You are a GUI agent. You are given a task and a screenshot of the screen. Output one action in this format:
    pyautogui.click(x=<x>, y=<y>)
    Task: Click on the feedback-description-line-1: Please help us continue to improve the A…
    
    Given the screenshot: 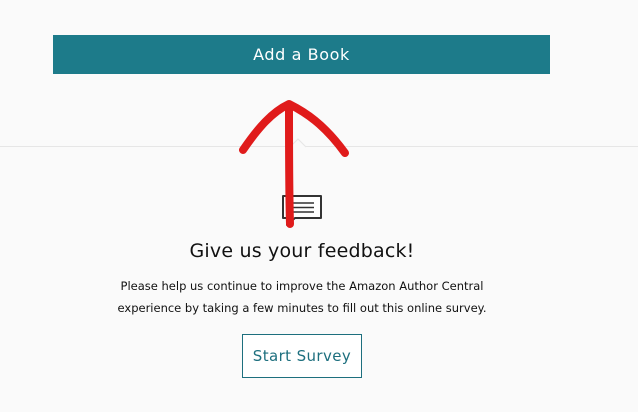 What is the action you would take?
    pyautogui.click(x=302, y=286)
    